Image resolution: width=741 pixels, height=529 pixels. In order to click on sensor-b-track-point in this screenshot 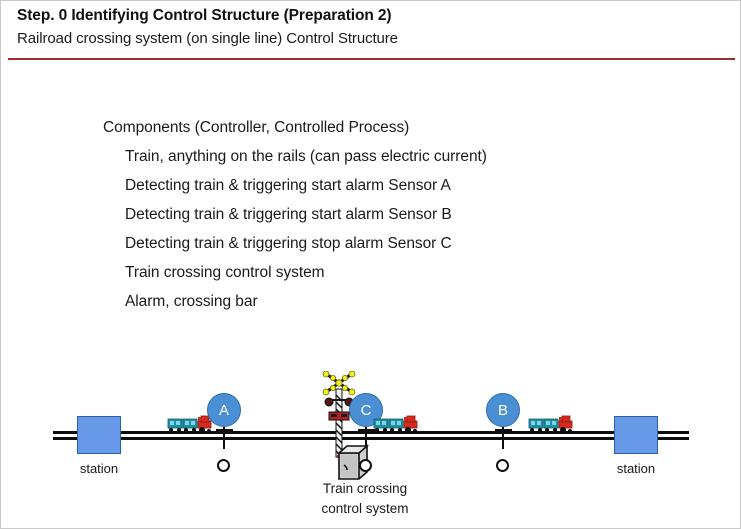, I will do `click(502, 465)`.